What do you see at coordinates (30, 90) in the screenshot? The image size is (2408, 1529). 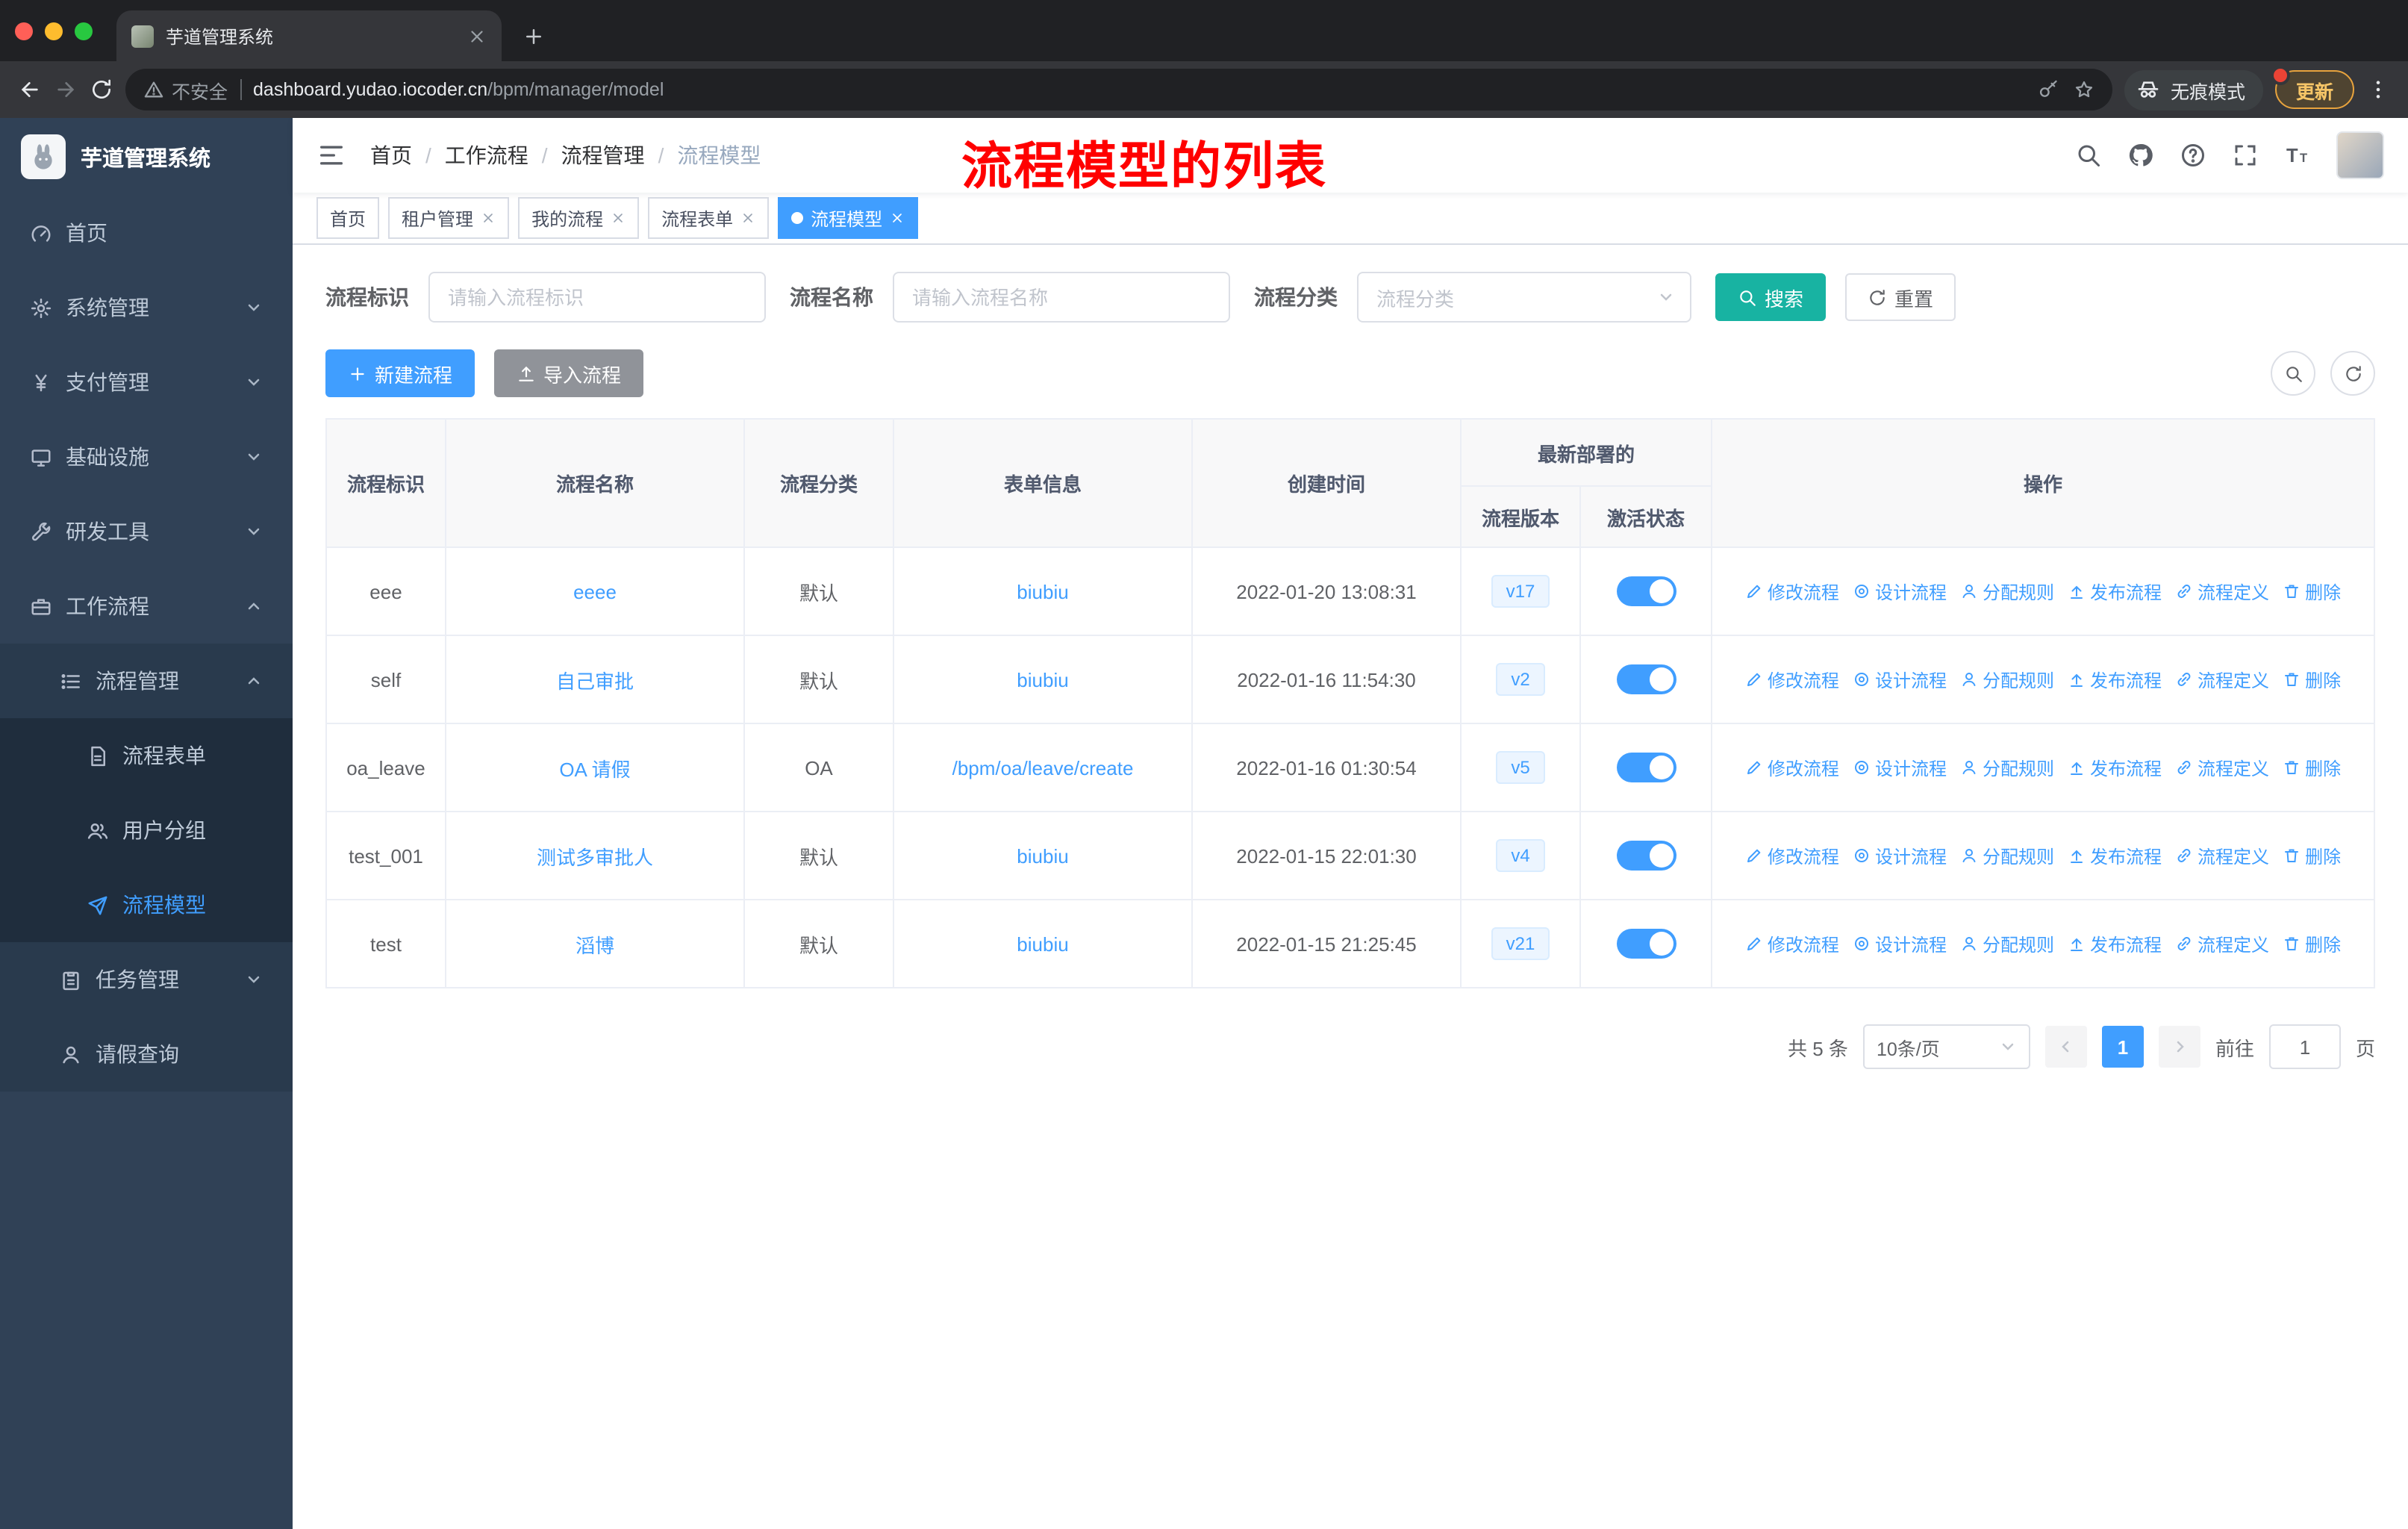 I see `back-button` at bounding box center [30, 90].